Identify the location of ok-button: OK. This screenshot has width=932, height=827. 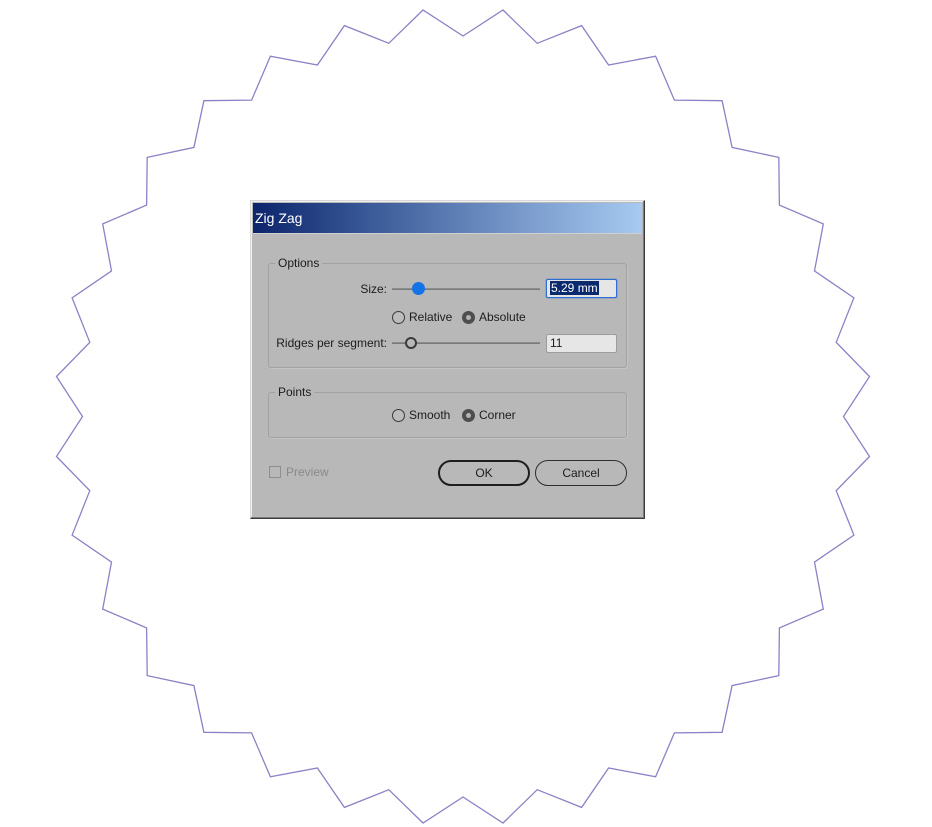
(484, 473).